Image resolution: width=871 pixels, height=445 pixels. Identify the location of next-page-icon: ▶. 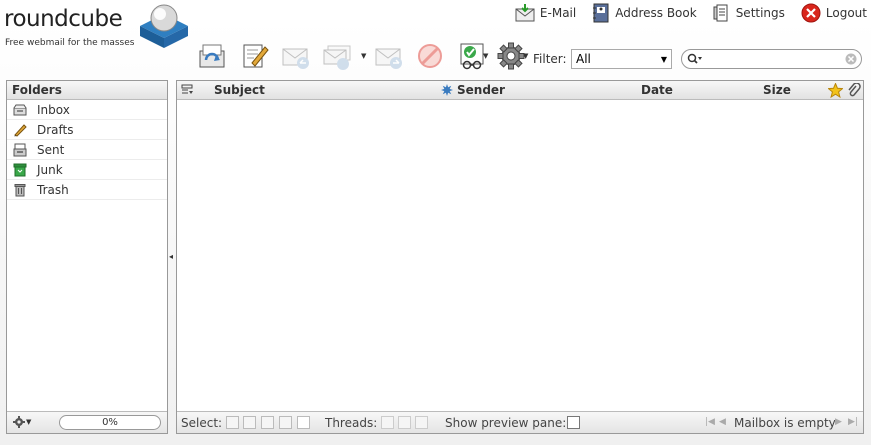
(838, 422).